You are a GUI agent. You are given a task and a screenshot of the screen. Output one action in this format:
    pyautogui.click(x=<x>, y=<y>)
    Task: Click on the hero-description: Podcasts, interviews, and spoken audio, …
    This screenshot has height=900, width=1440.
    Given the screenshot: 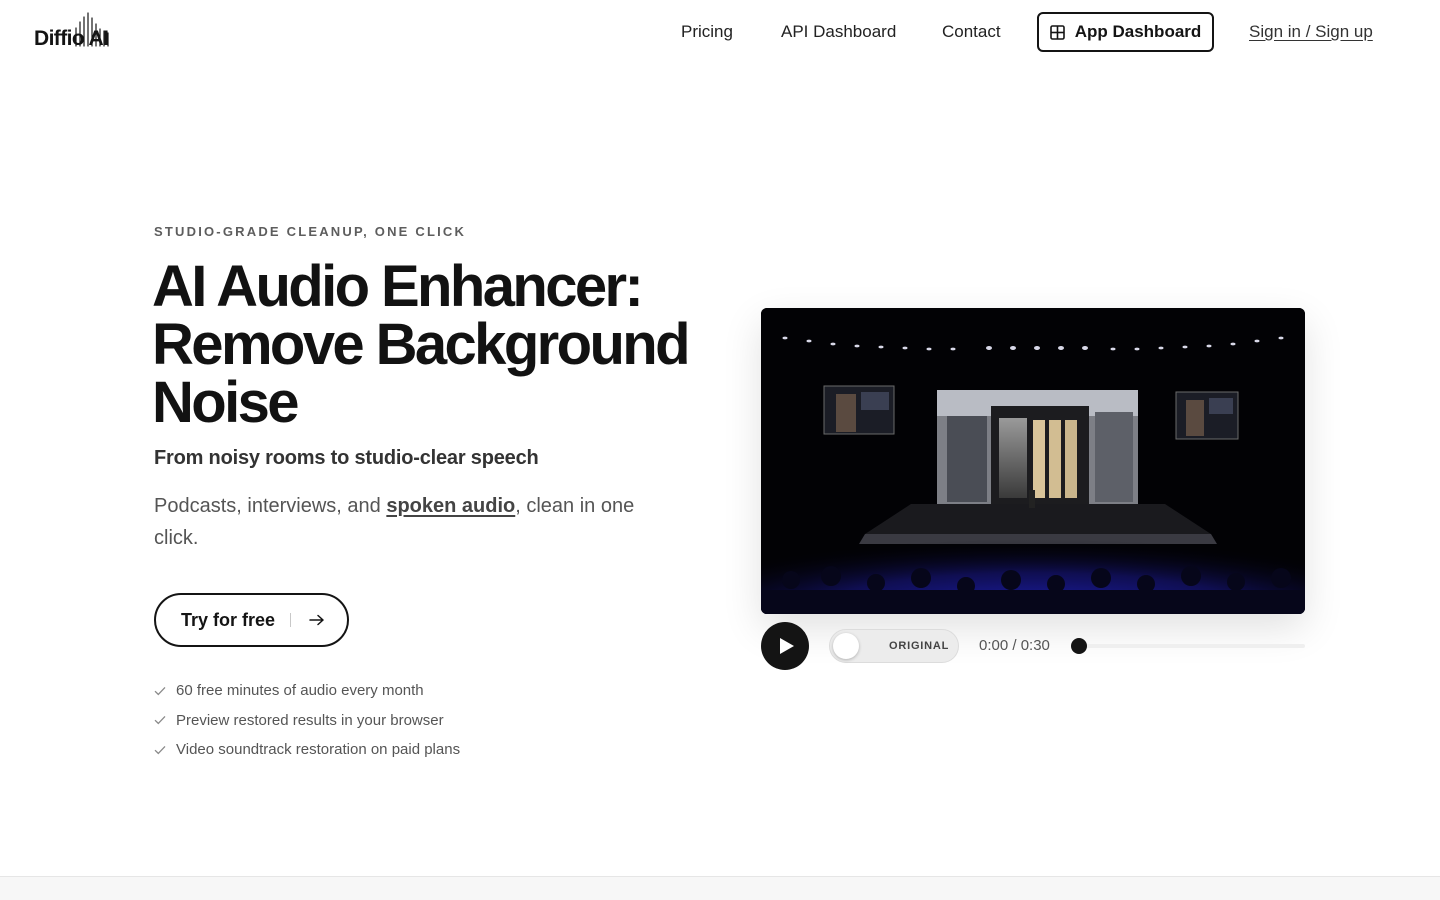 What is the action you would take?
    pyautogui.click(x=404, y=522)
    